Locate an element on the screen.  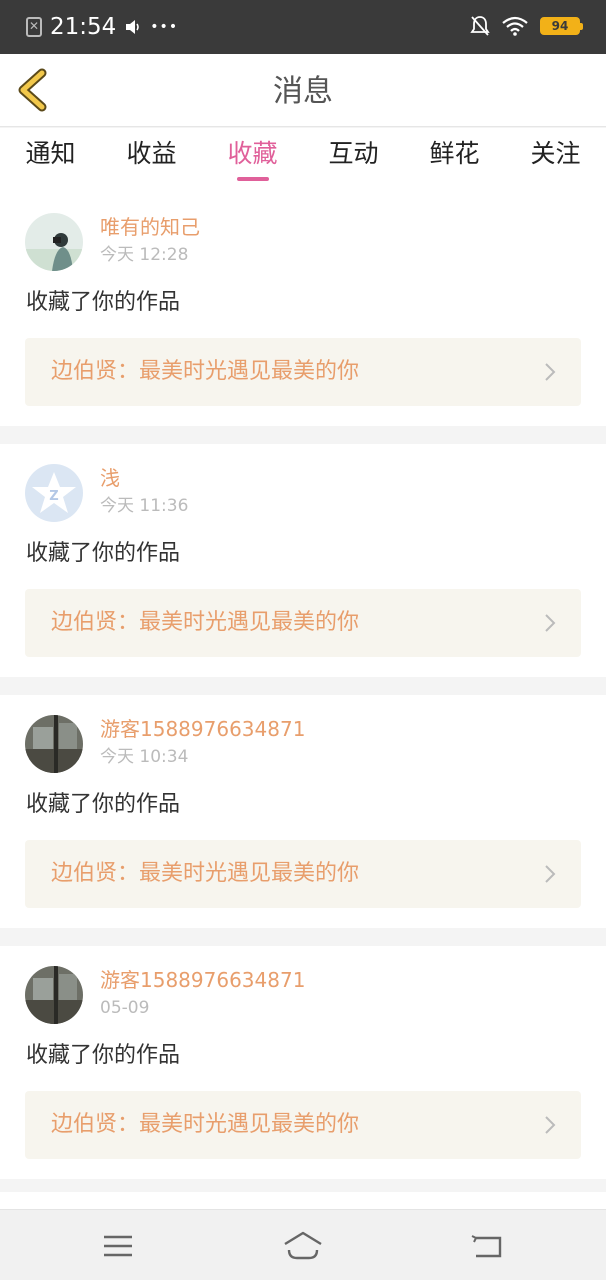
tab-notice: 通知 is located at coordinates (50, 160).